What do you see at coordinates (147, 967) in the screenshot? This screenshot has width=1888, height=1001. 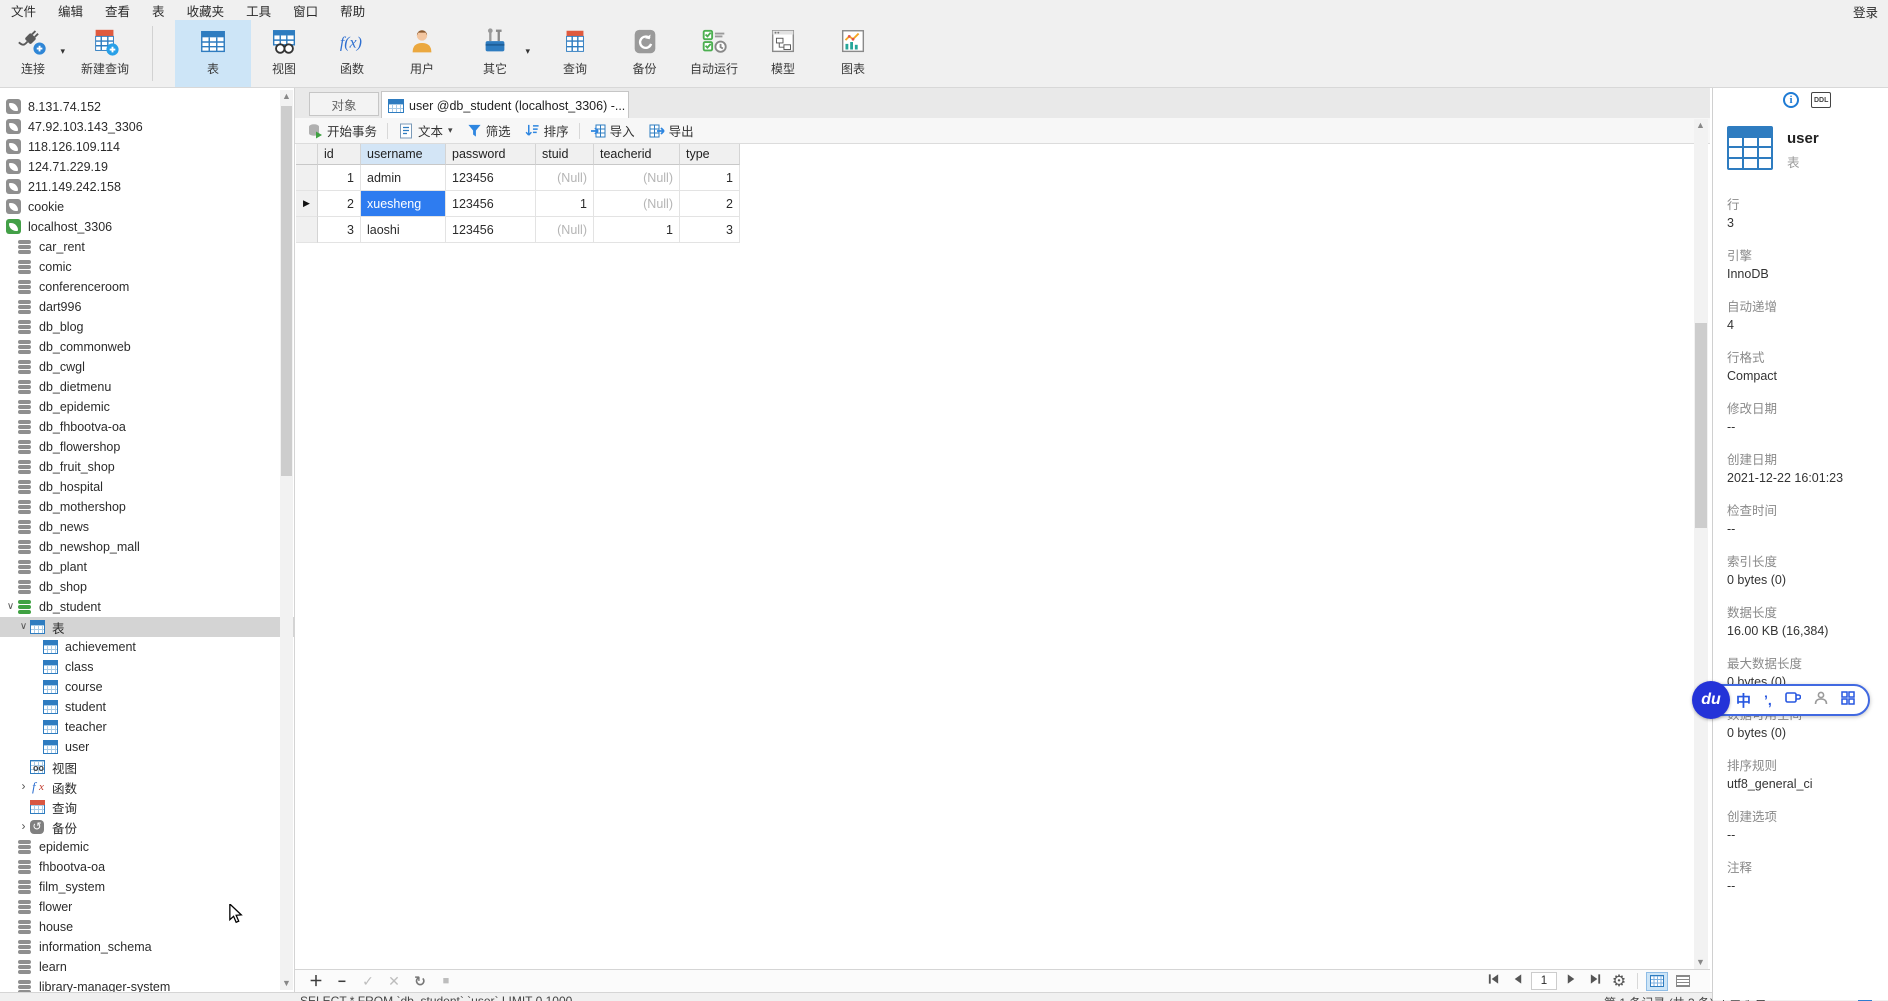 I see `tree-item: learn` at bounding box center [147, 967].